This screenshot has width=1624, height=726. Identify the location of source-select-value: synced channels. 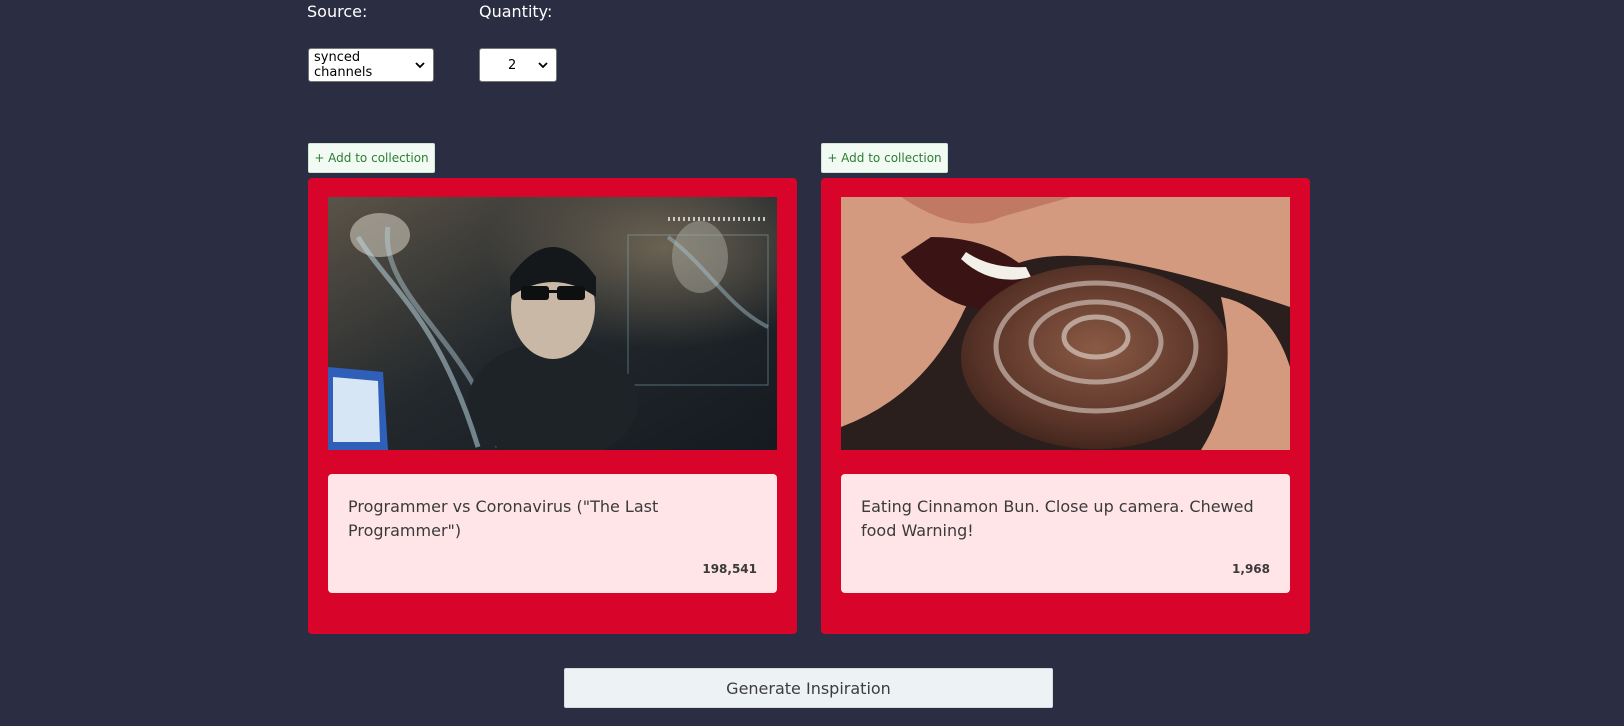
(343, 65).